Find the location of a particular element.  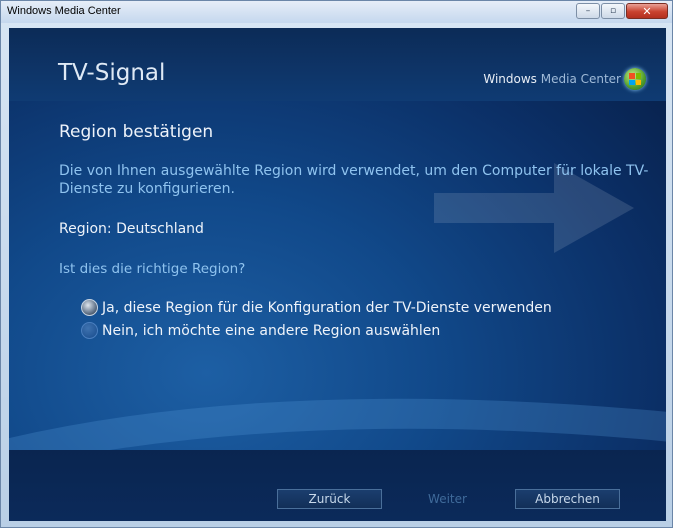

window-controls: – ▫ ✕ is located at coordinates (621, 11).